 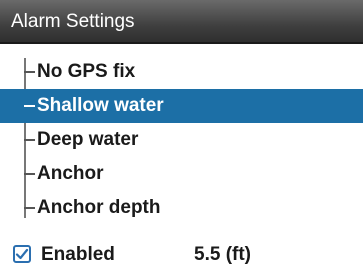 What do you see at coordinates (73, 21) in the screenshot?
I see `panel-title: Alarm Settings` at bounding box center [73, 21].